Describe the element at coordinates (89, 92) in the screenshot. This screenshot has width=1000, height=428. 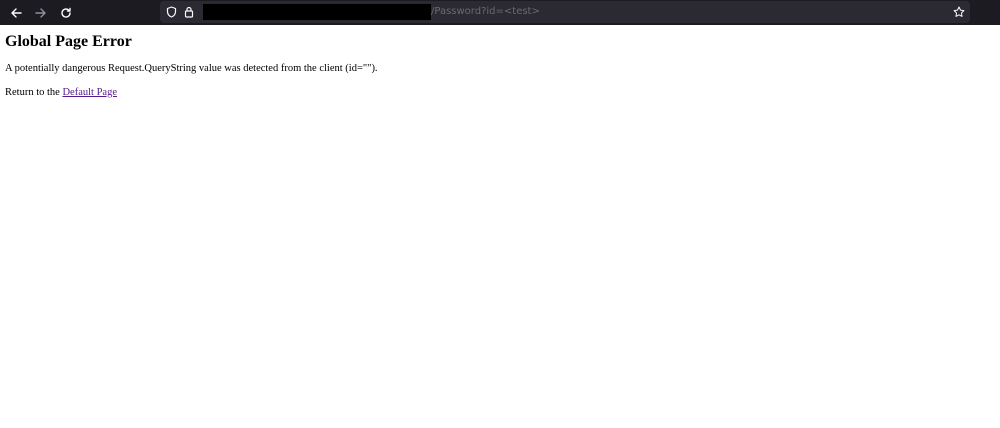
I see `default-page-link: Default Page` at that location.